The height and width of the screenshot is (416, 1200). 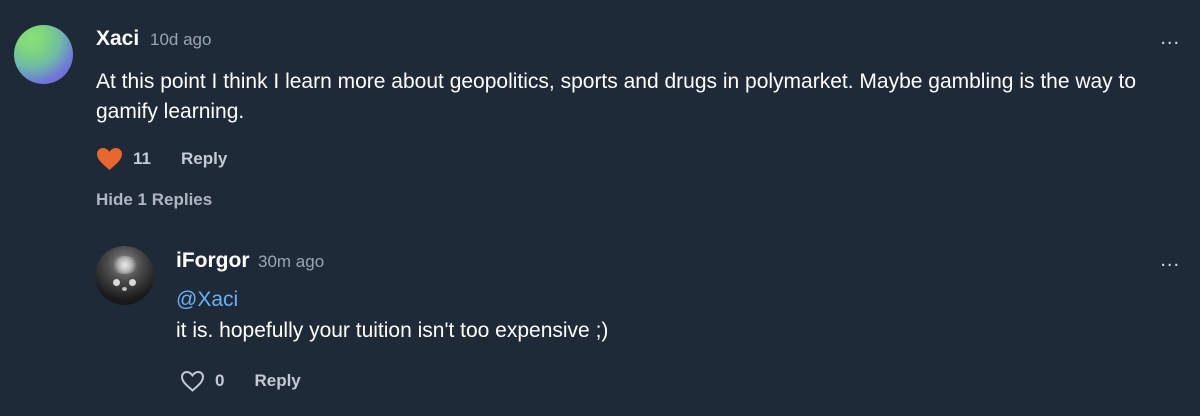 I want to click on like-count: 11, so click(x=142, y=158).